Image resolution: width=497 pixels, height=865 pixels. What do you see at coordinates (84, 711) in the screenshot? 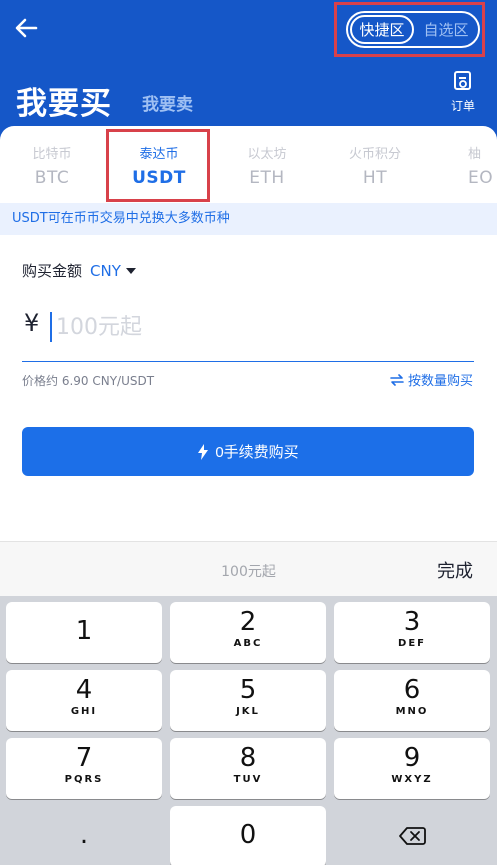
I see `key-letters: GHI` at bounding box center [84, 711].